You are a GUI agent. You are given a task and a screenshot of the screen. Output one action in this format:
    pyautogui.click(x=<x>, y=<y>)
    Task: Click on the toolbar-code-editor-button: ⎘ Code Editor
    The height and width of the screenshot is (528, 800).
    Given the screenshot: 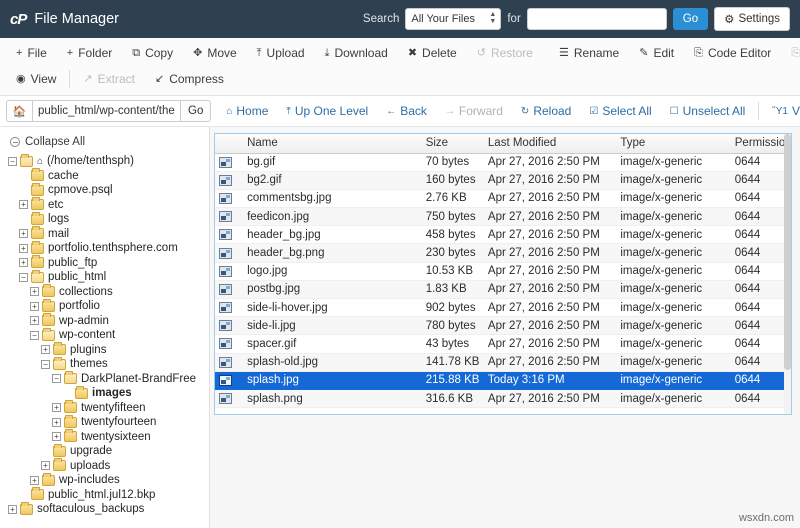 What is the action you would take?
    pyautogui.click(x=732, y=53)
    